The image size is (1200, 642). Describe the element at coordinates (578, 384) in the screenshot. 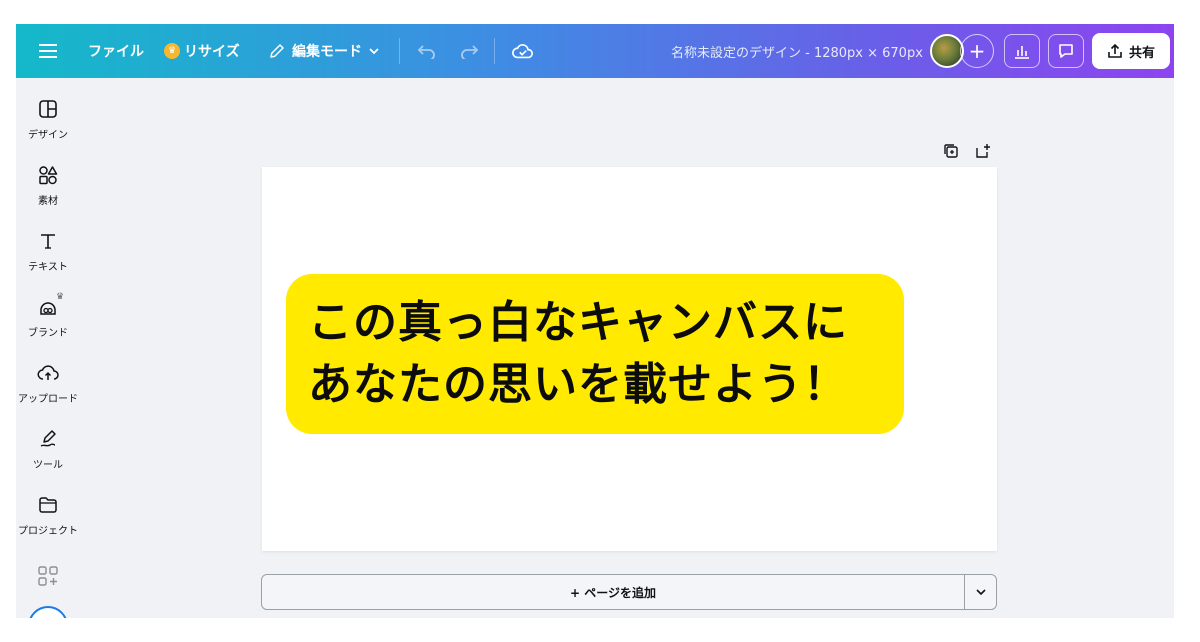

I see `canvas-text-line-2: あなたの思いを載せよう！` at that location.